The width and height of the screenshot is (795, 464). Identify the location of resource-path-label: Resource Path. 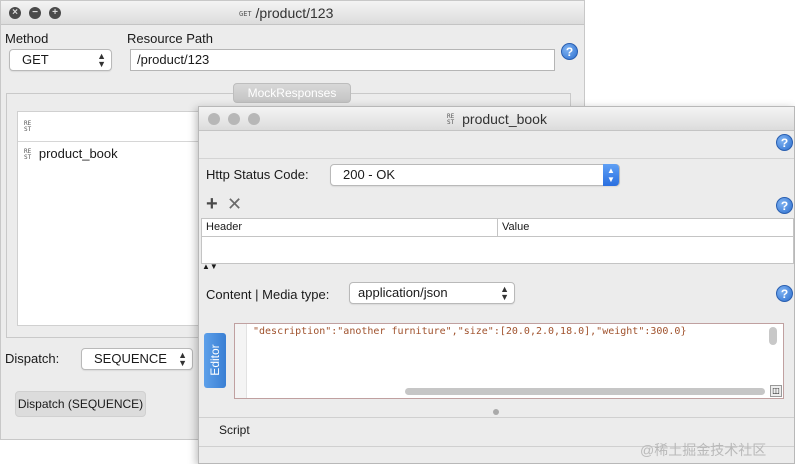
(170, 38).